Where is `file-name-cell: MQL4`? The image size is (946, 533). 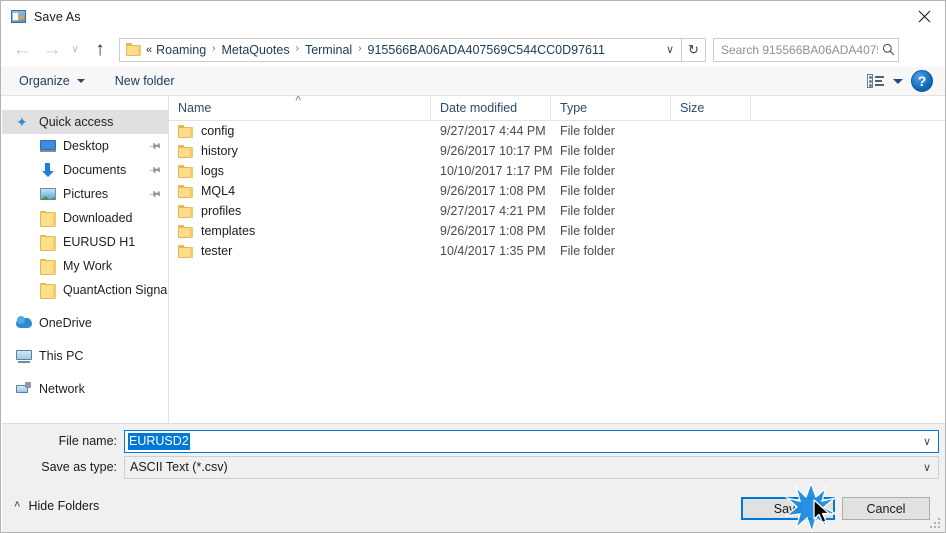
file-name-cell: MQL4 is located at coordinates (300, 191).